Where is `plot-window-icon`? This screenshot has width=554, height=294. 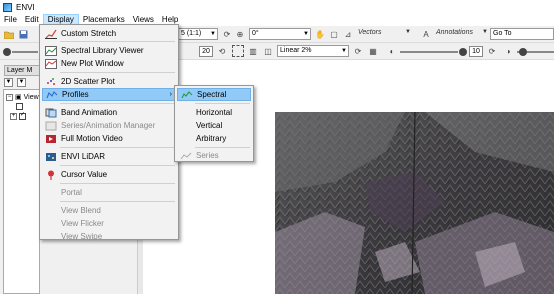
plot-window-icon is located at coordinates (51, 63).